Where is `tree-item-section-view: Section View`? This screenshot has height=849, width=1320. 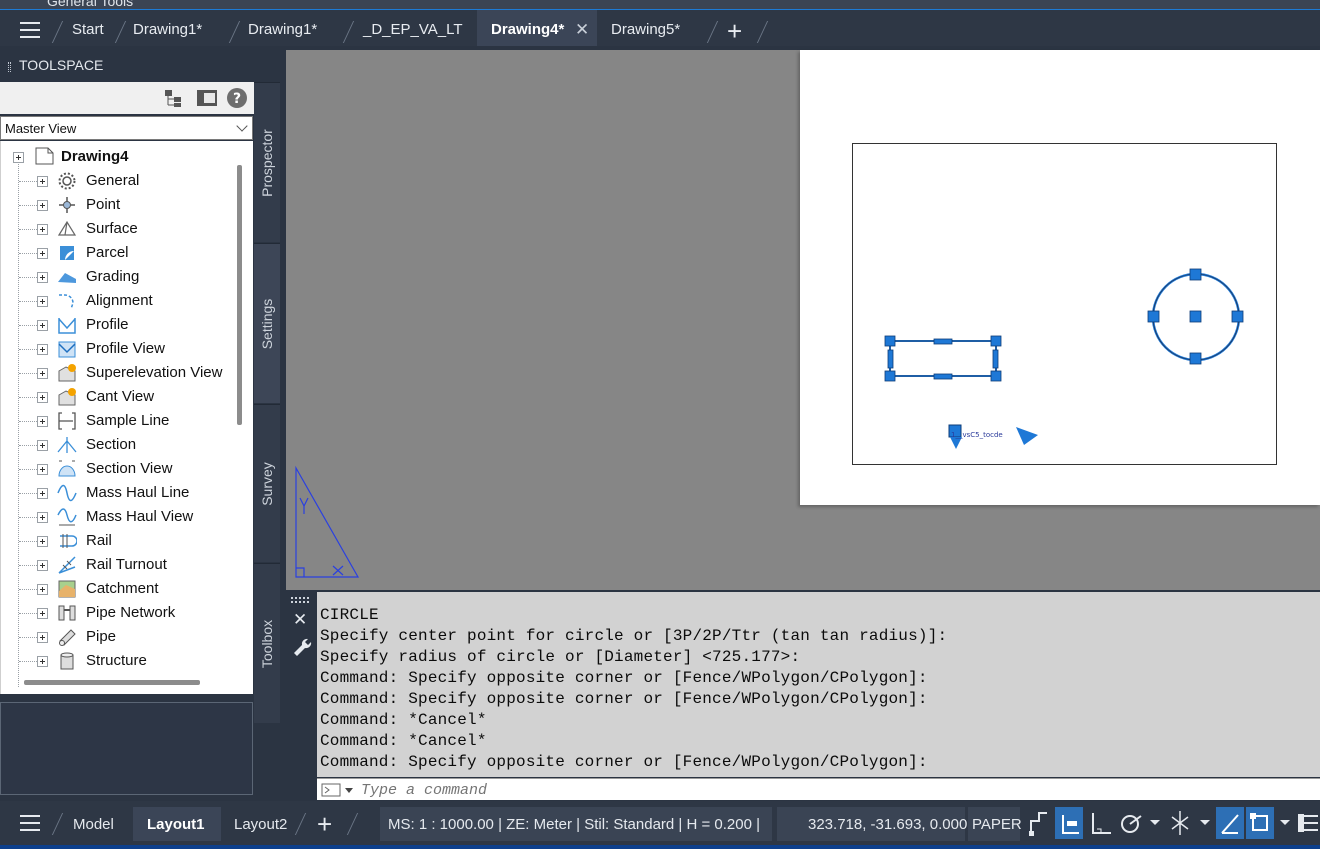 tree-item-section-view: Section View is located at coordinates (117, 469).